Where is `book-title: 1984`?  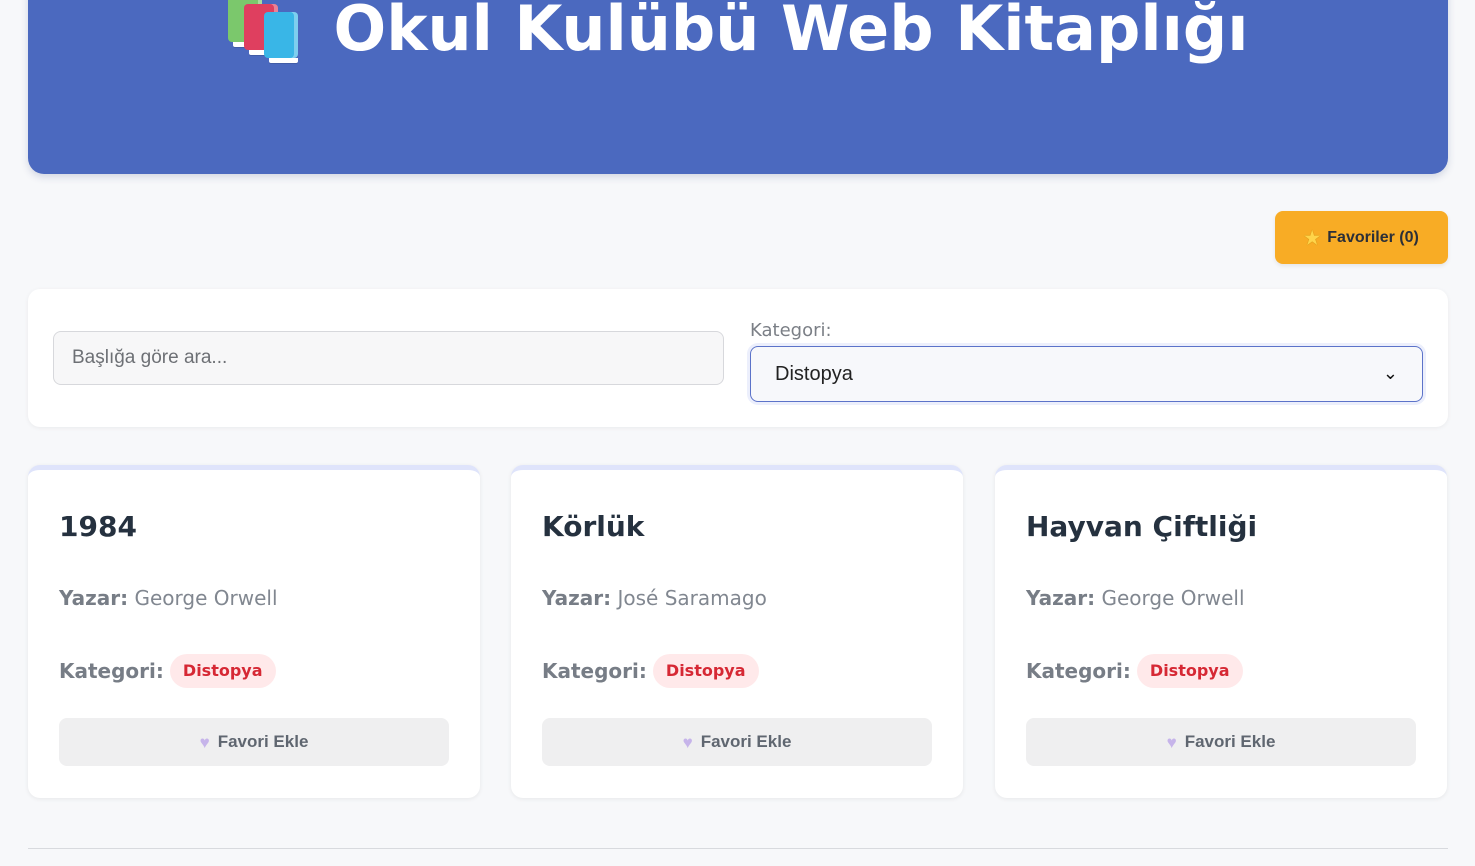
book-title: 1984 is located at coordinates (98, 526).